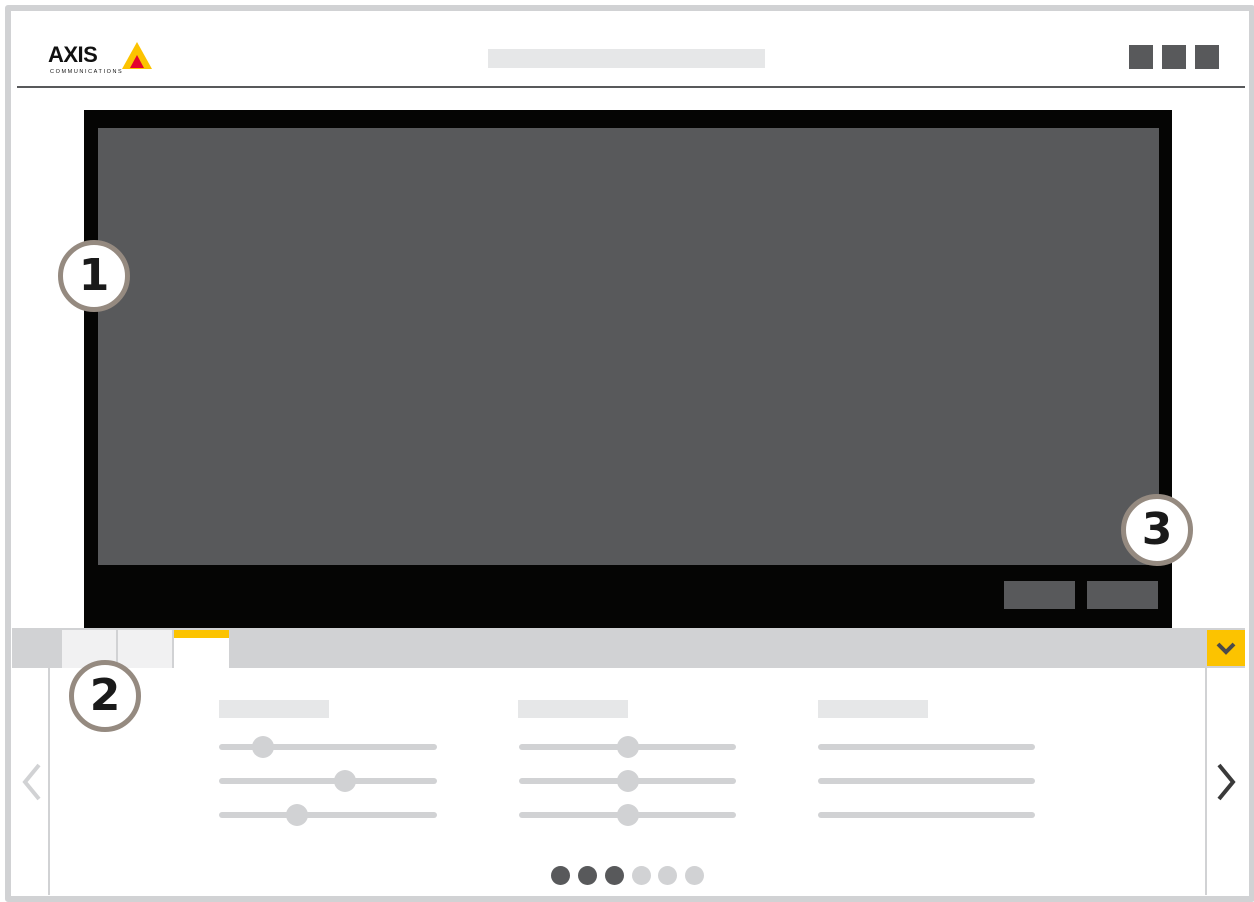 The height and width of the screenshot is (902, 1254). Describe the element at coordinates (926, 815) in the screenshot. I see `setting-3-3-line` at that location.